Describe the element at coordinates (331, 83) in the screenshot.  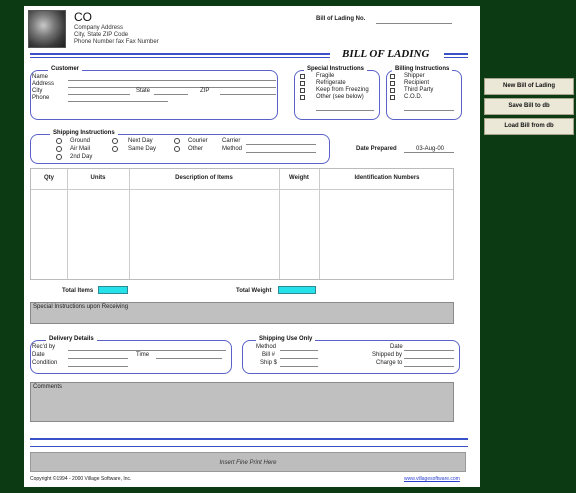
I see `refrigerate-label: Refrigerate` at that location.